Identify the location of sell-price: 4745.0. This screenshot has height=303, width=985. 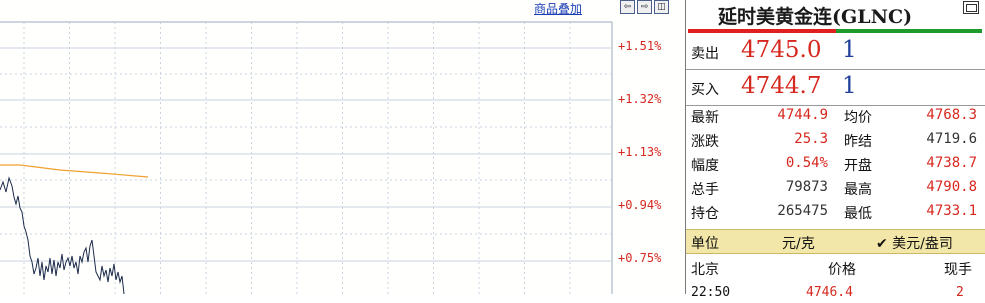
(781, 50).